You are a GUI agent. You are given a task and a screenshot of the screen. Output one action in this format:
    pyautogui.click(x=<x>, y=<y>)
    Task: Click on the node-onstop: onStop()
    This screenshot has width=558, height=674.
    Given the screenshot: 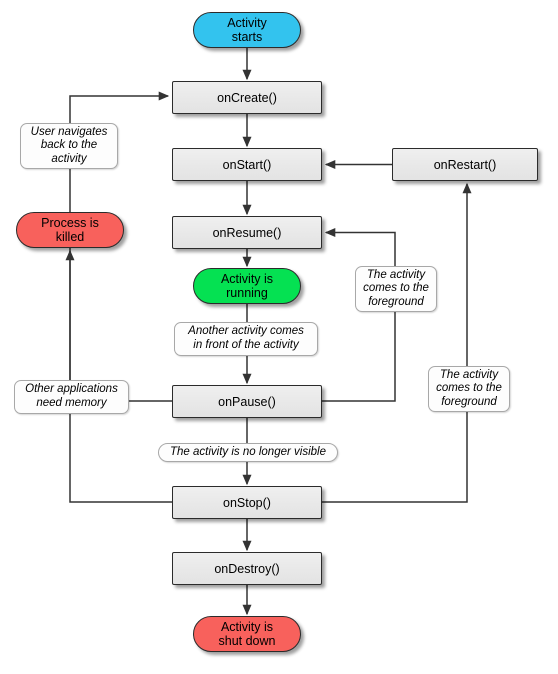 What is the action you would take?
    pyautogui.click(x=247, y=502)
    